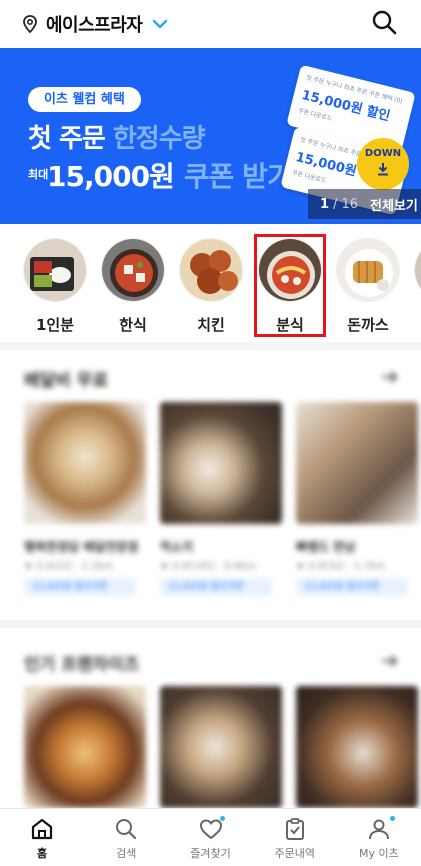 The width and height of the screenshot is (421, 866). Describe the element at coordinates (69, 566) in the screenshot. I see `restaurant-meta: ★ 5.0(22) · 2.3km` at that location.